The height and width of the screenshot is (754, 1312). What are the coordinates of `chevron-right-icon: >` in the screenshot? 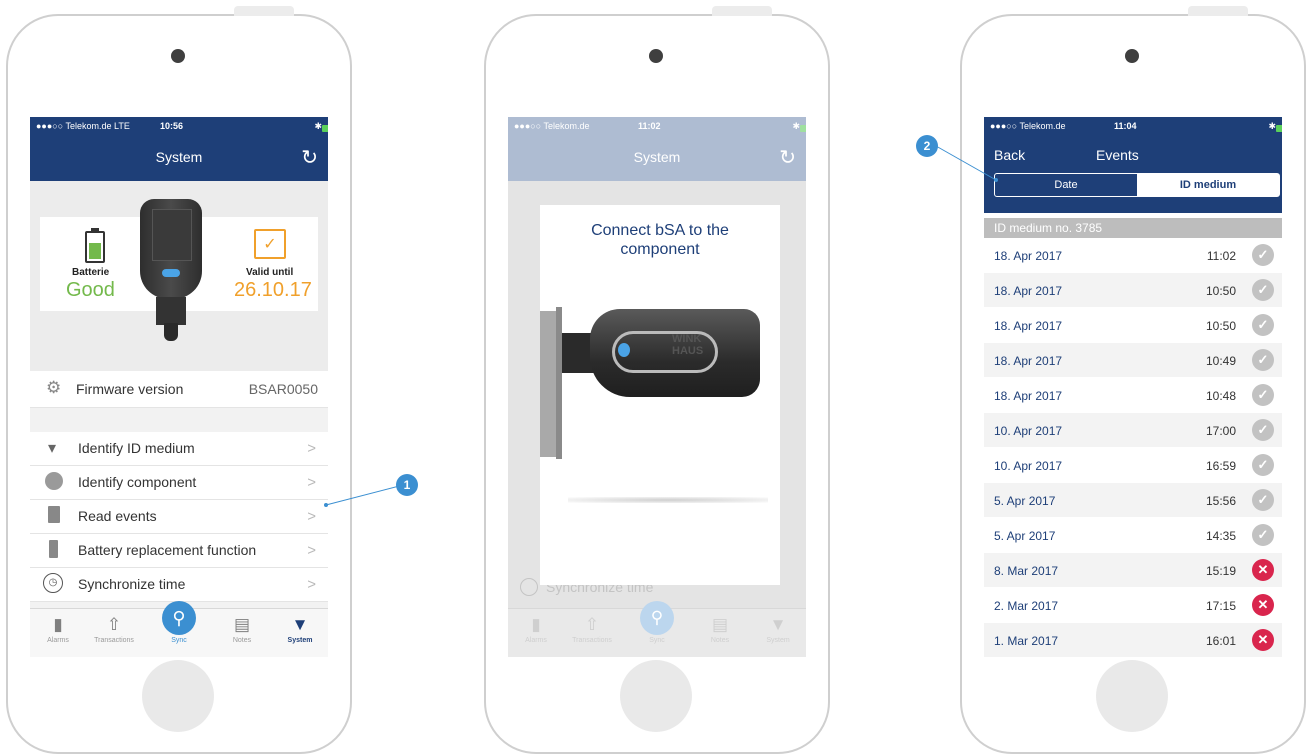 It's located at (311, 550).